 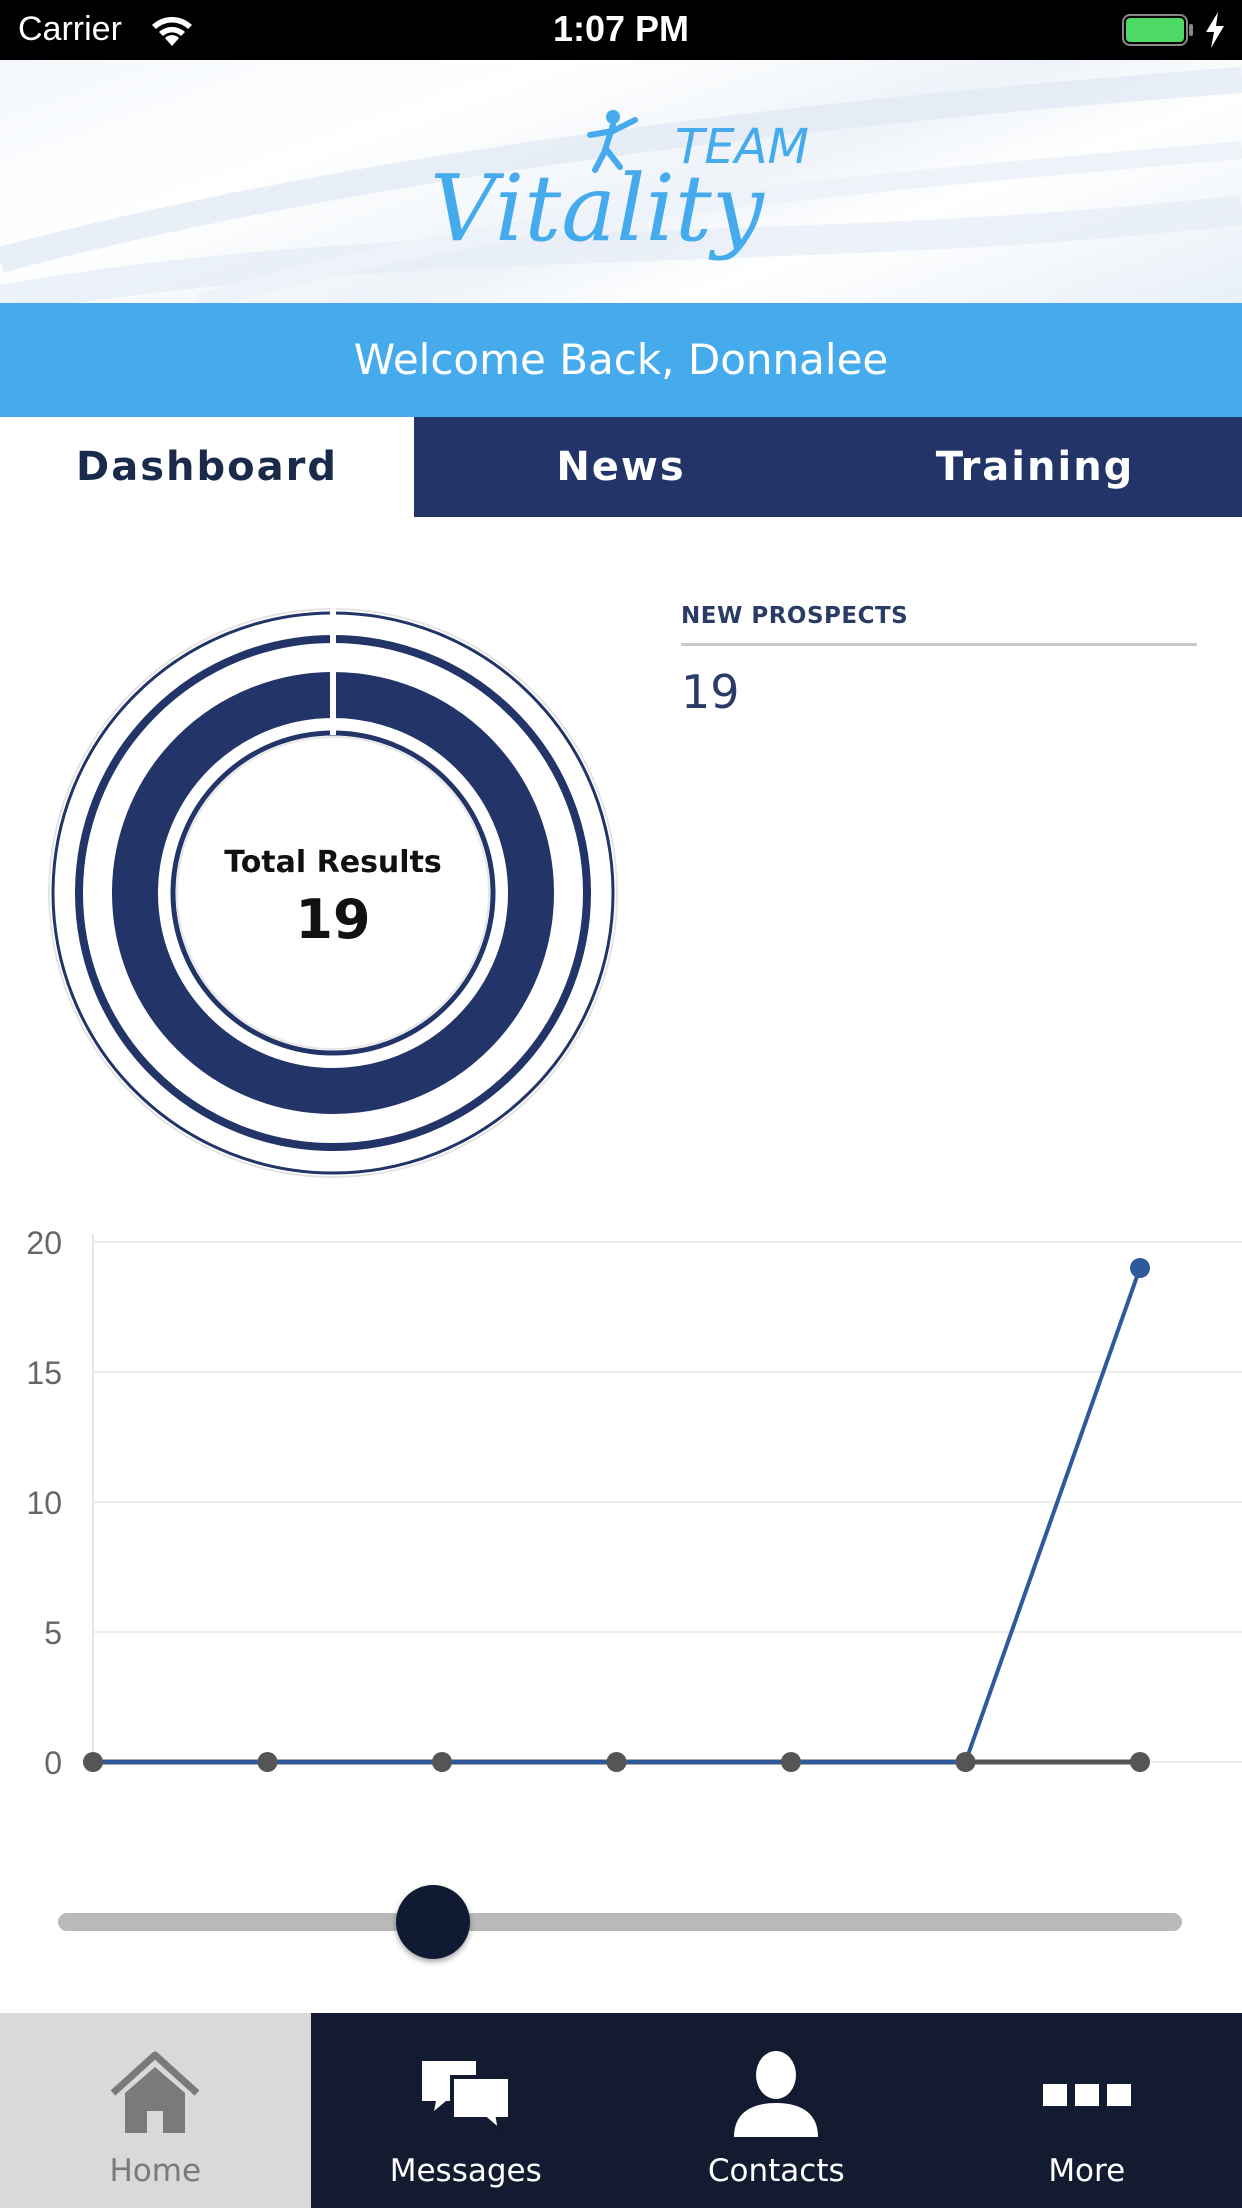 I want to click on nav-contacts: Contacts, so click(x=776, y=2110).